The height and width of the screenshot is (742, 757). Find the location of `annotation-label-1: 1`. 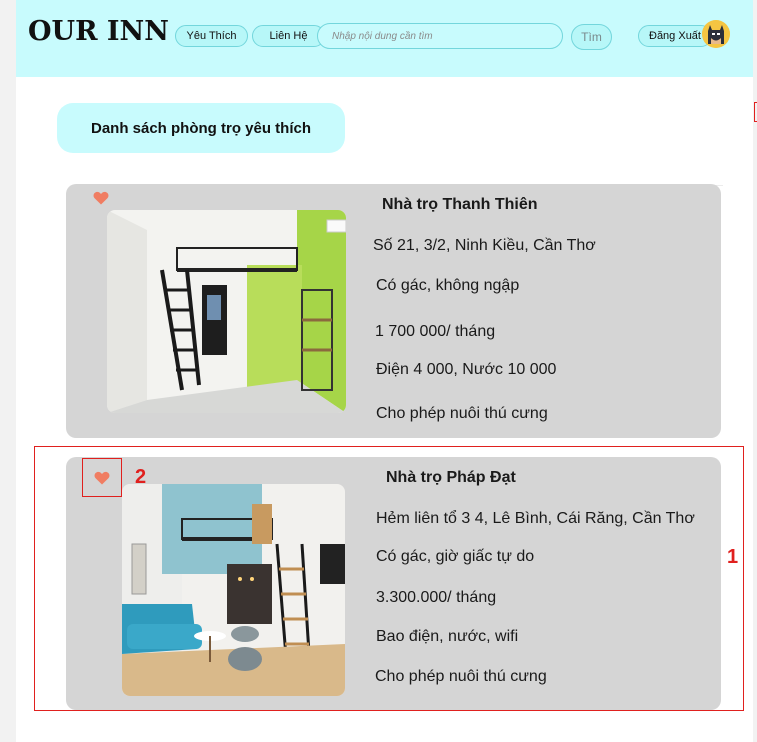

annotation-label-1: 1 is located at coordinates (733, 557).